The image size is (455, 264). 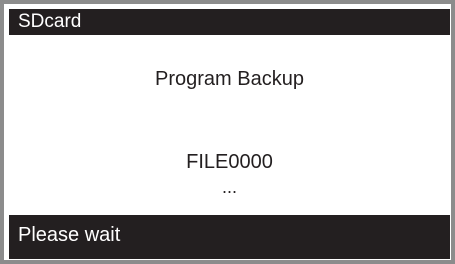 I want to click on title-label: SDcard, so click(x=50, y=21).